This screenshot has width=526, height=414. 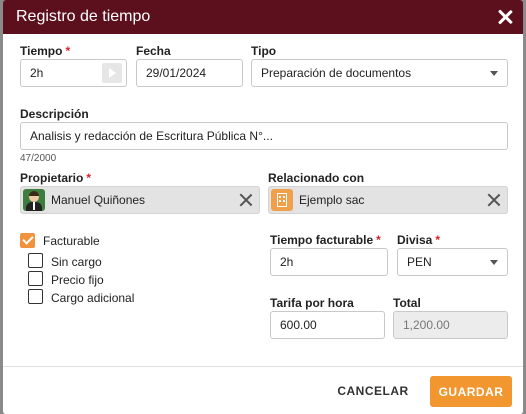 What do you see at coordinates (264, 51) in the screenshot?
I see `tipo-label: Tipo` at bounding box center [264, 51].